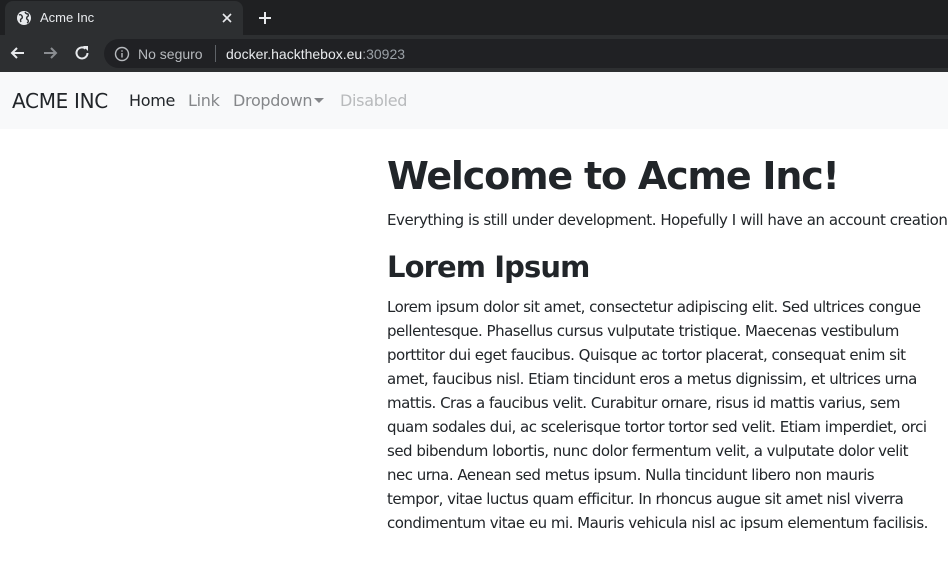 The height and width of the screenshot is (576, 948). I want to click on browser-tab-strip: Acme Inc, so click(474, 17).